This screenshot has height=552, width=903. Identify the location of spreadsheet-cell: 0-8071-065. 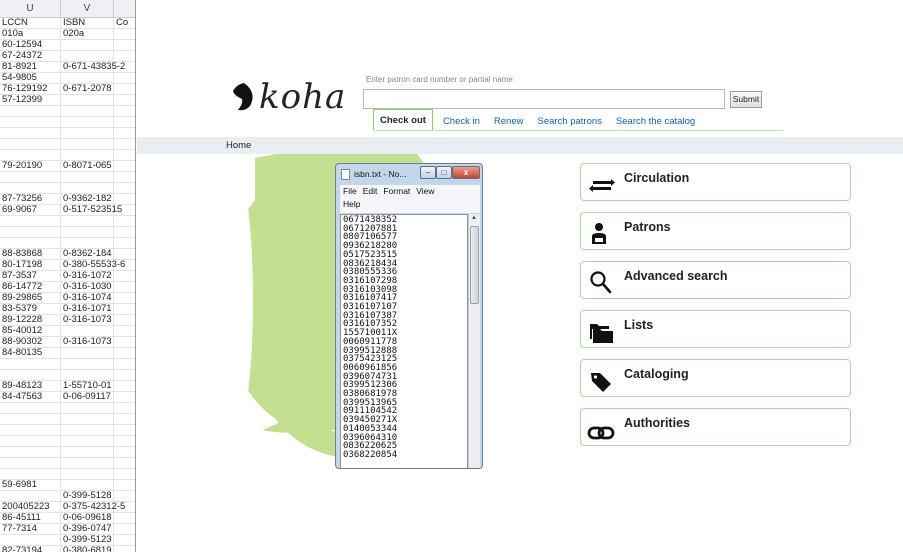
(87, 166).